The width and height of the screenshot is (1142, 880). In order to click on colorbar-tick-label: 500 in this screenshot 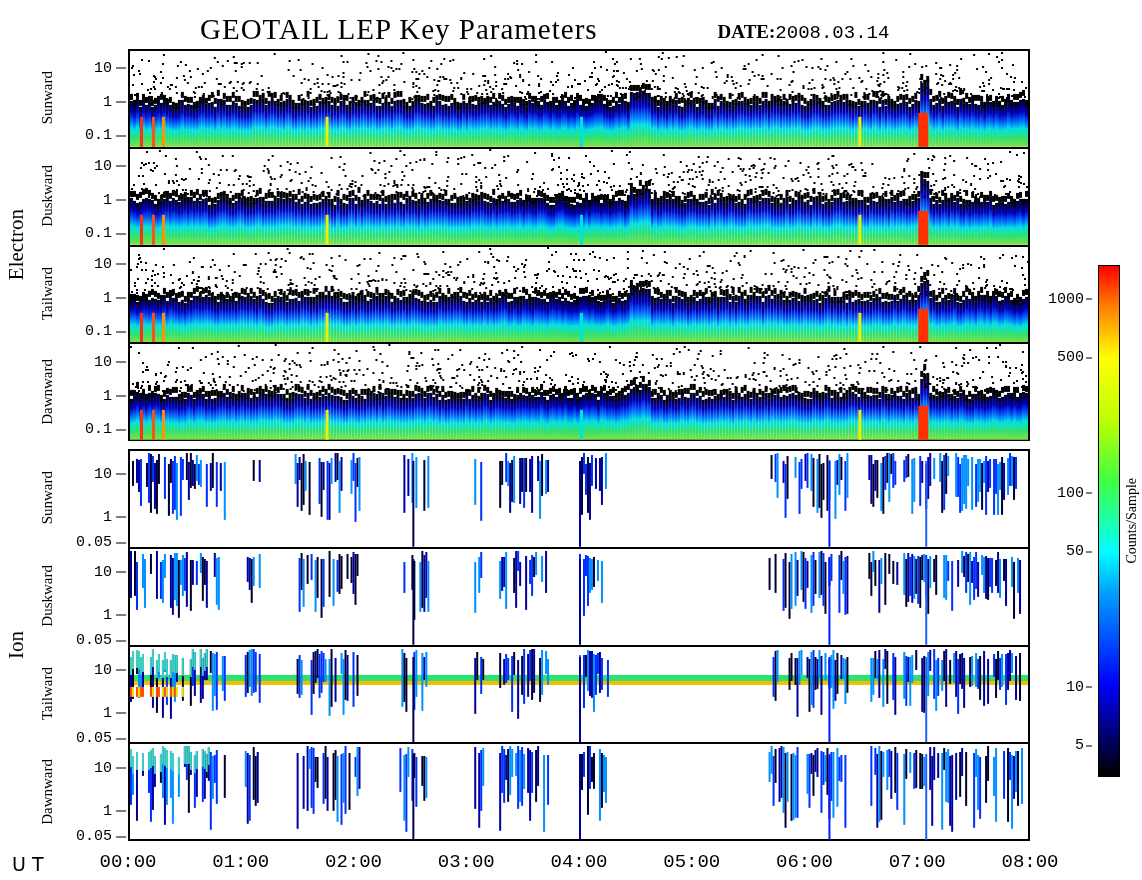, I will do `click(1074, 357)`.